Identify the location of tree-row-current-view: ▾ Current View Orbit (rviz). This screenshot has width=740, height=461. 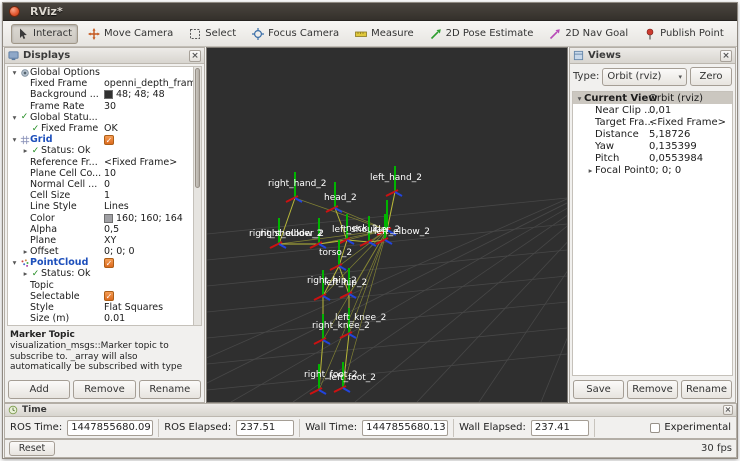
(652, 98).